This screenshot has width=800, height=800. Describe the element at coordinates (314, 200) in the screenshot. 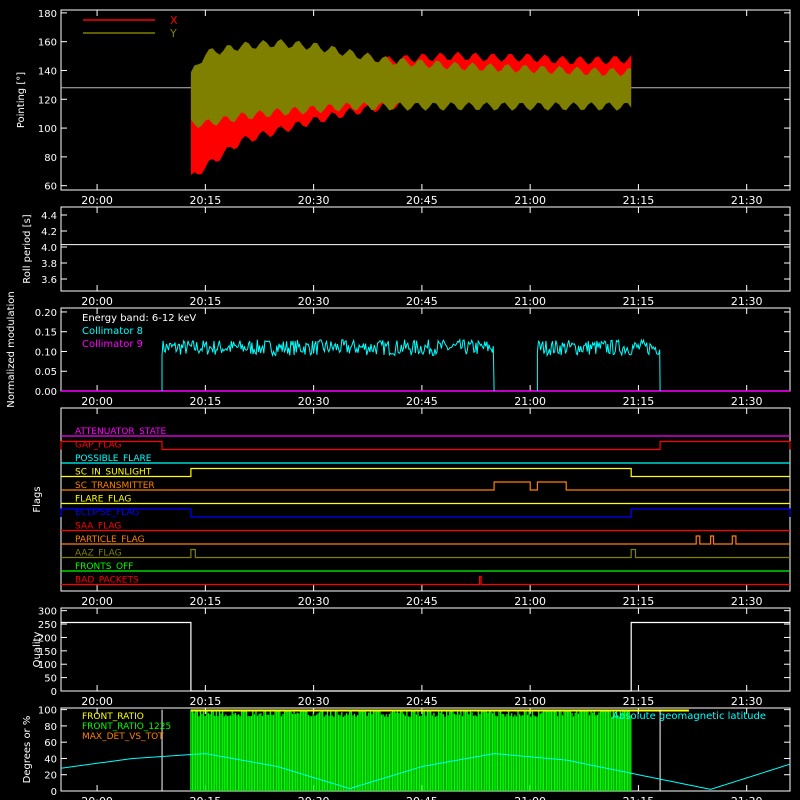

I see `pointing-xtick-label: 20:30` at that location.